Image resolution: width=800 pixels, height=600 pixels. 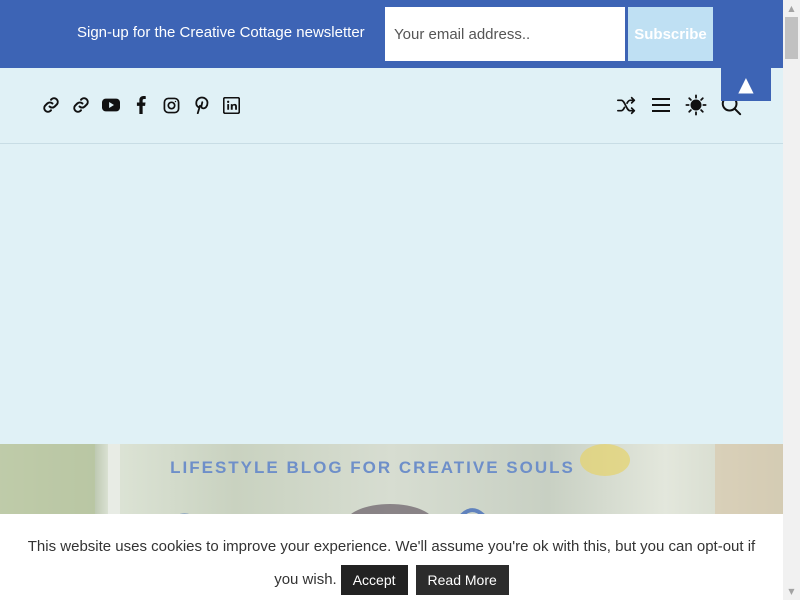 I want to click on scroll-thumb, so click(x=791, y=38).